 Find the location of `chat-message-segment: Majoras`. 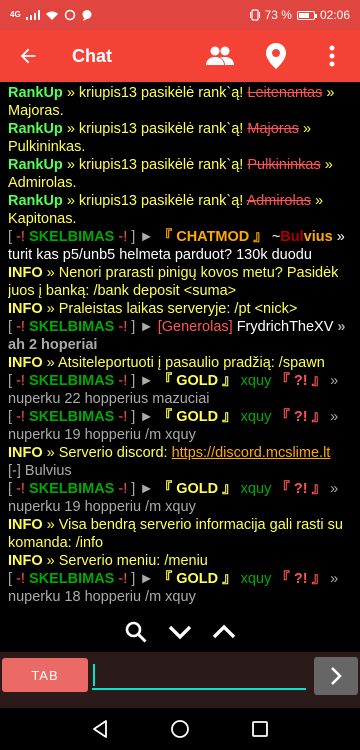

chat-message-segment: Majoras is located at coordinates (273, 129).